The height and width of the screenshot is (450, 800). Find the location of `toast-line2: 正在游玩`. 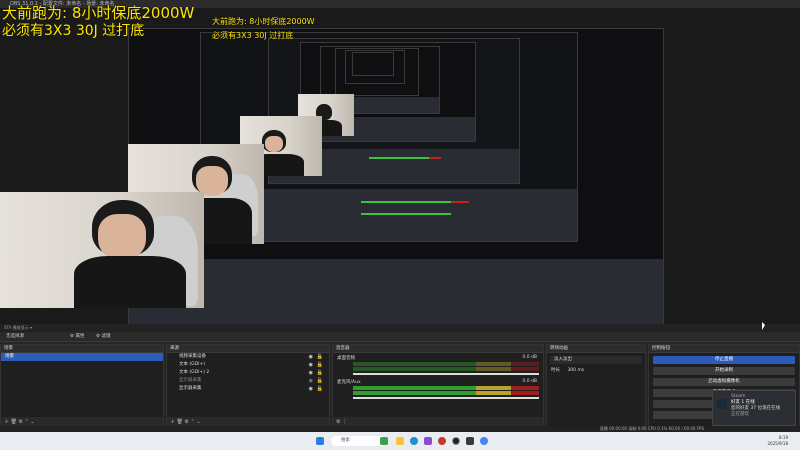

toast-line2: 正在游玩 is located at coordinates (740, 414).